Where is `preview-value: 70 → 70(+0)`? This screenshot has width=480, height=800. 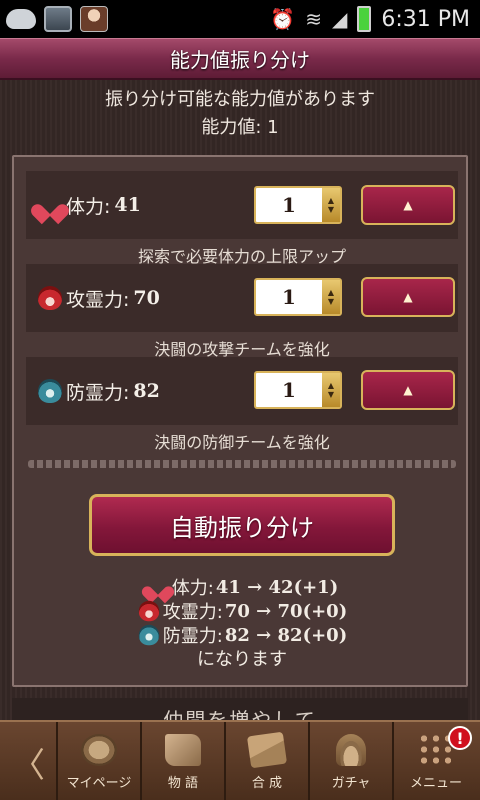 preview-value: 70 → 70(+0) is located at coordinates (286, 611).